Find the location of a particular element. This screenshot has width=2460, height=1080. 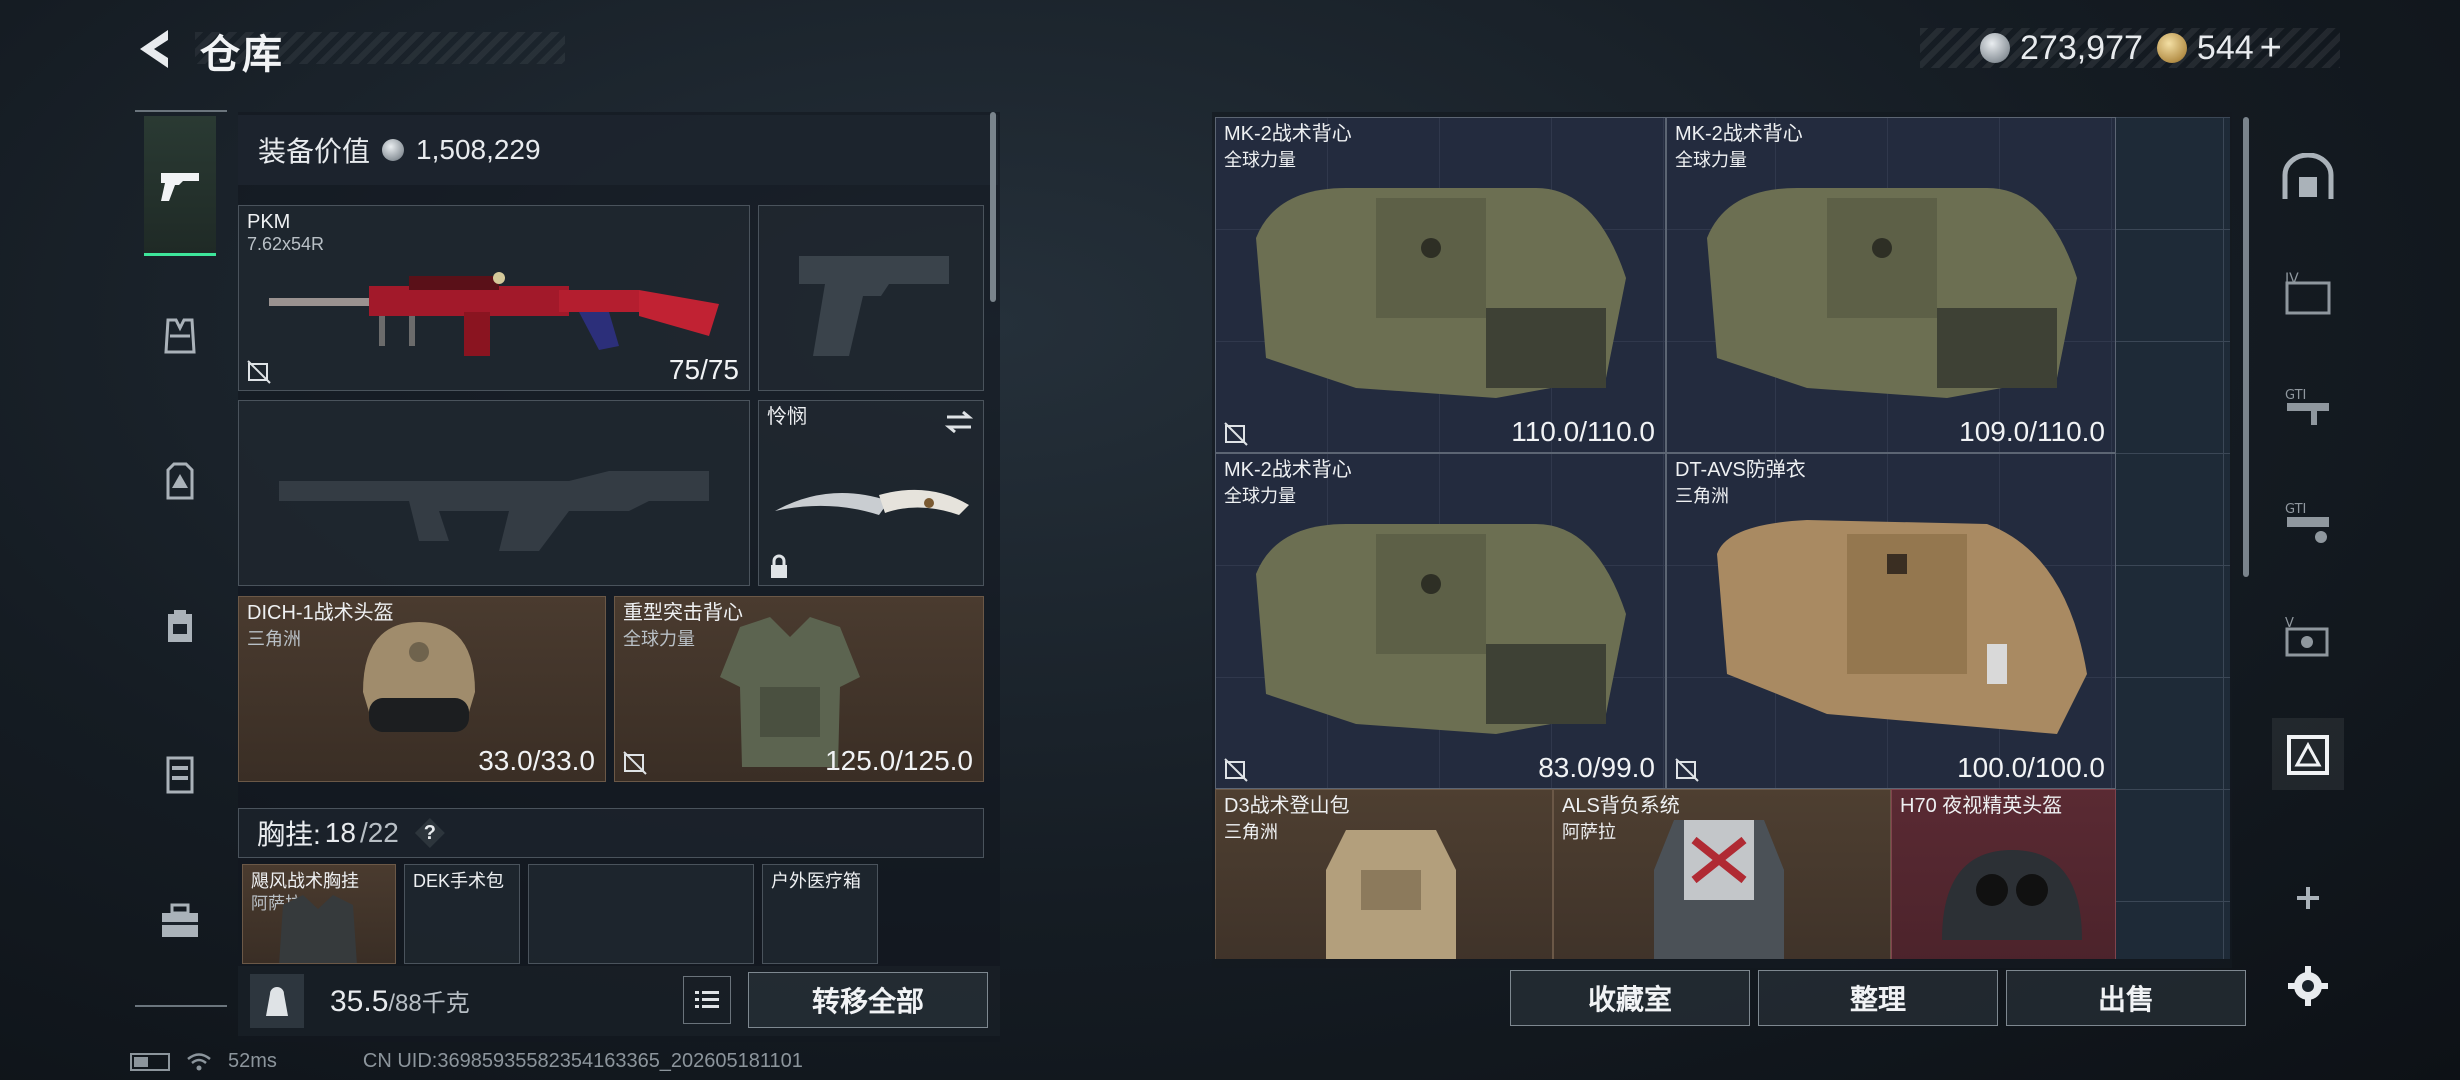

primary-weapon-slot: PKM 7.62x54R 75/75 is located at coordinates (494, 298).